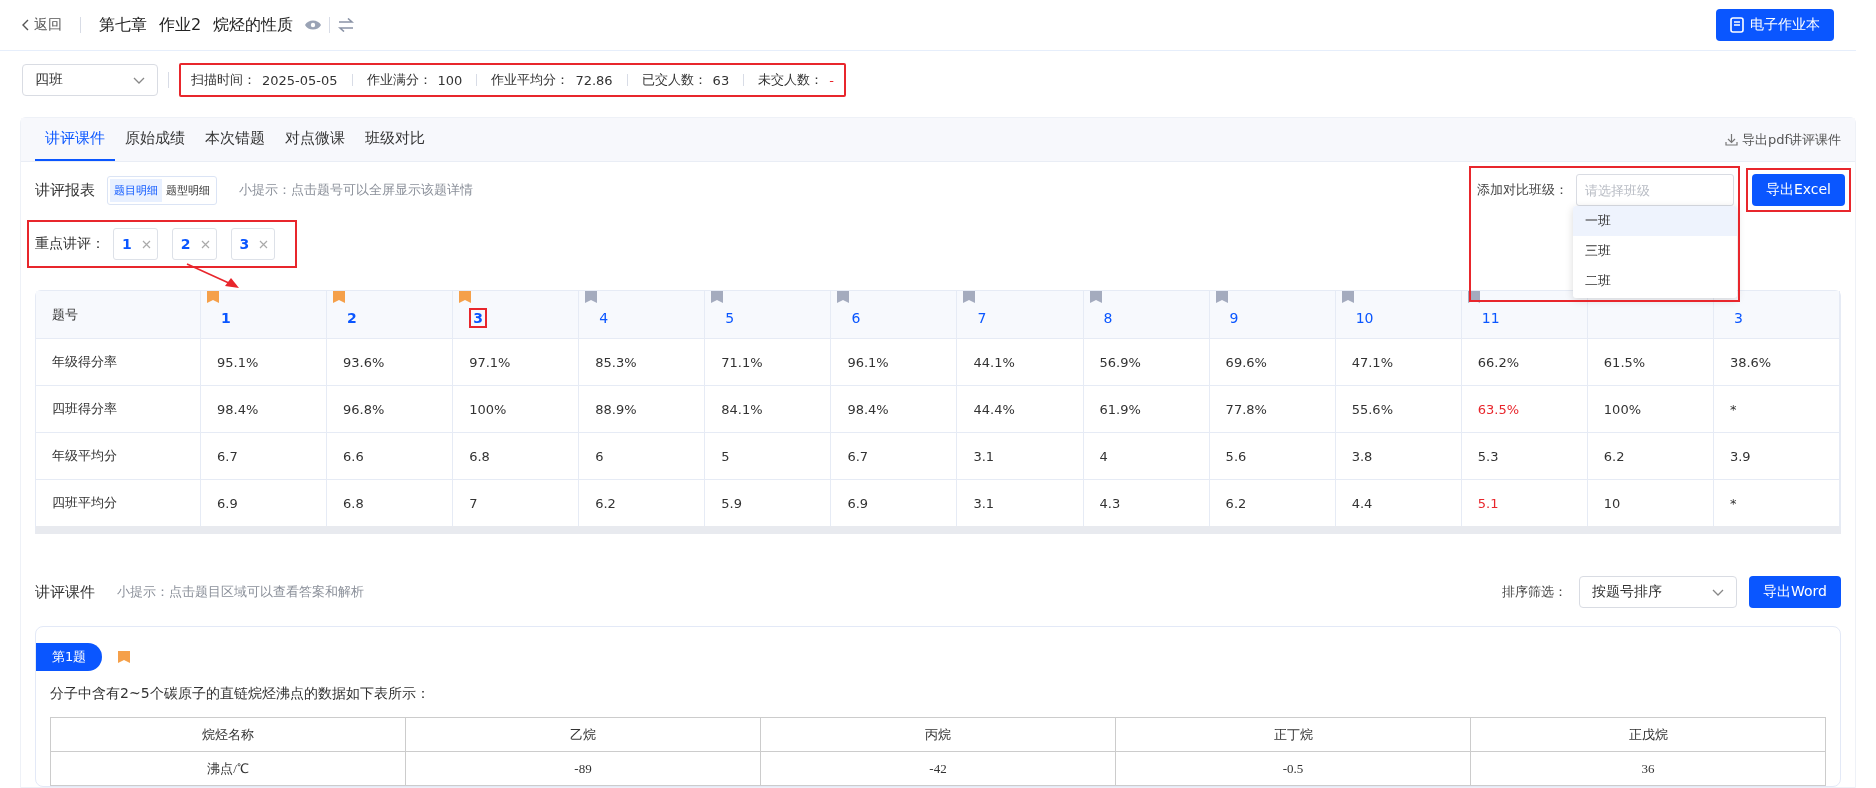 The height and width of the screenshot is (788, 1876). What do you see at coordinates (1108, 317) in the screenshot?
I see `question-number: 8` at bounding box center [1108, 317].